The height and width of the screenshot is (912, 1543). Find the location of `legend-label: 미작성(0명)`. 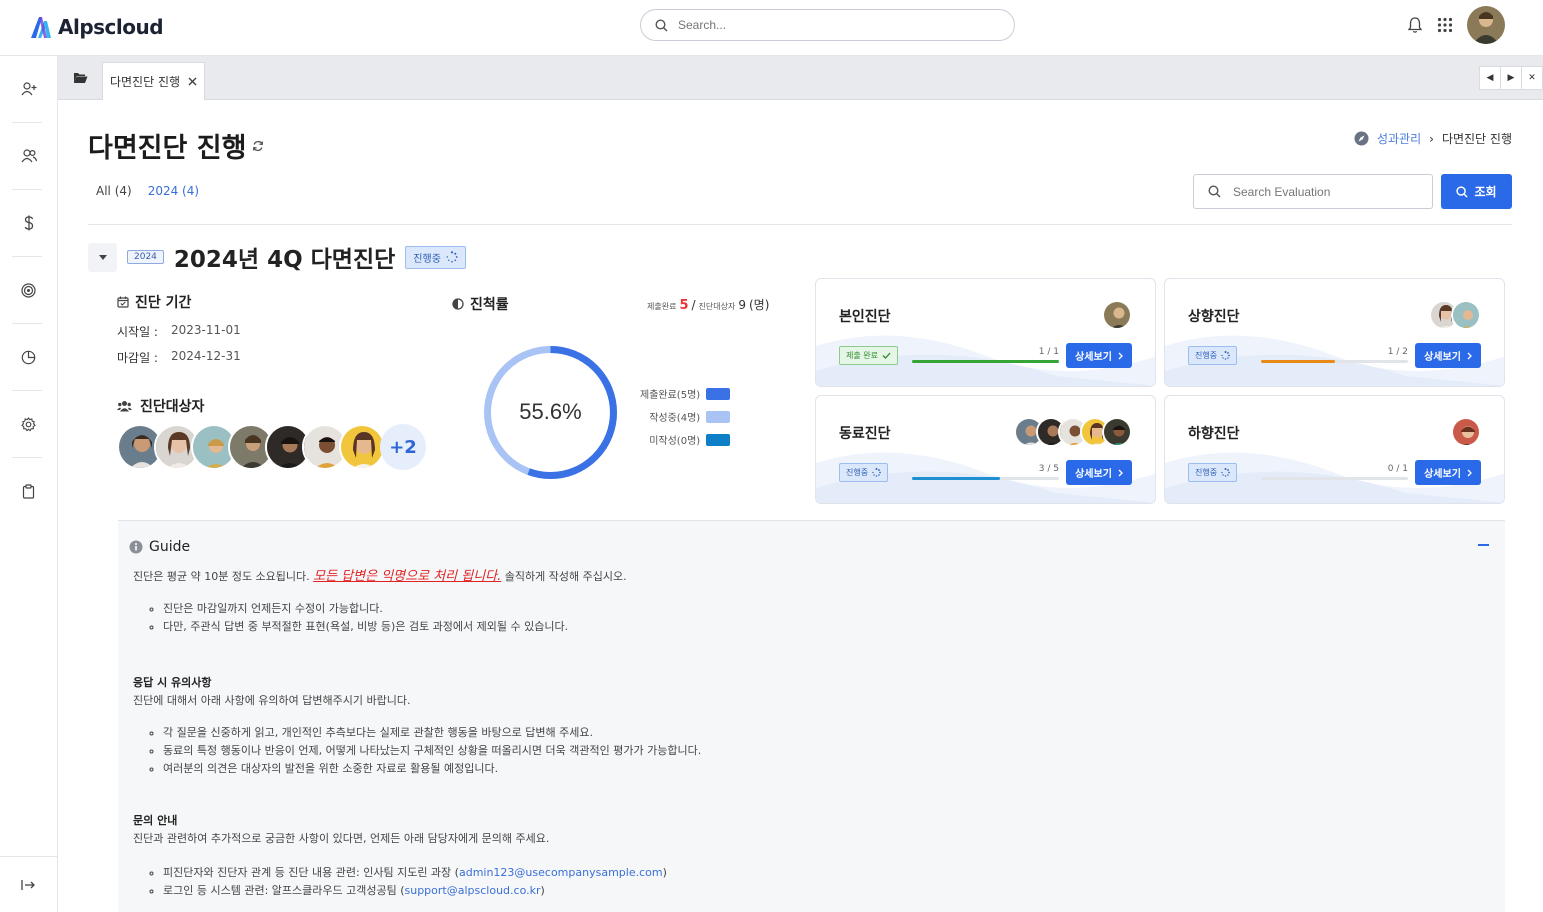

legend-label: 미작성(0명) is located at coordinates (675, 441).